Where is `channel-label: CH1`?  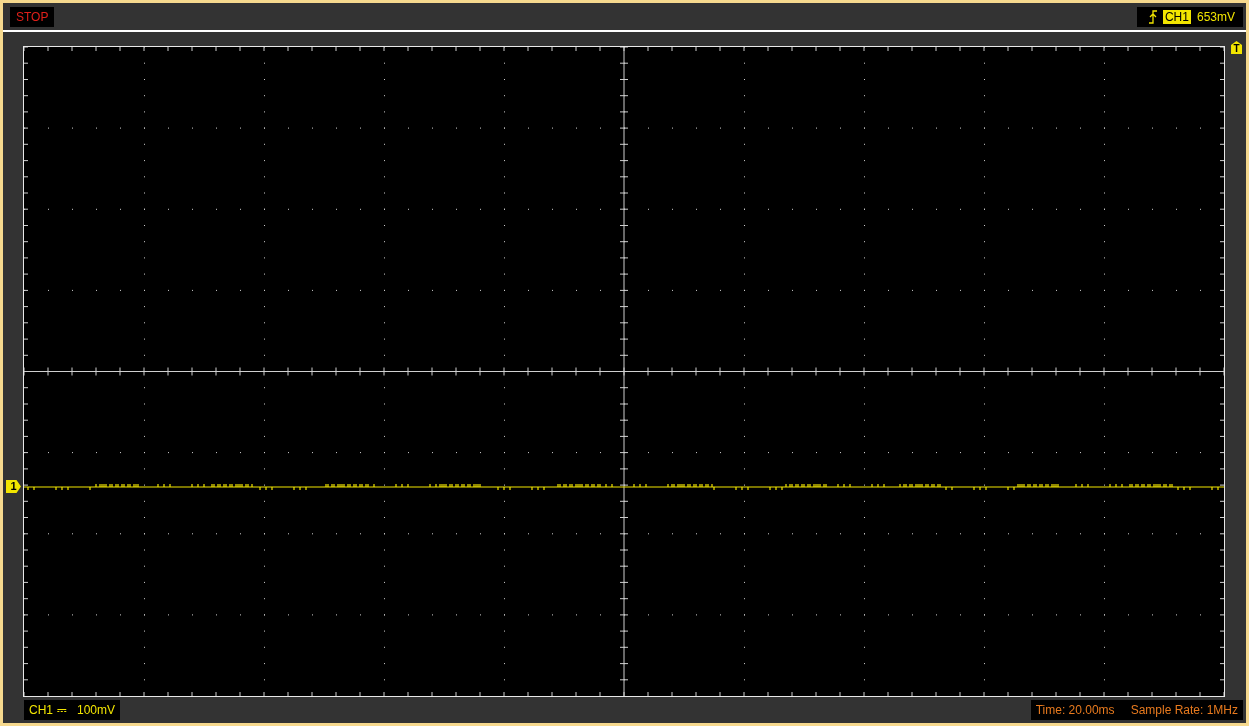 channel-label: CH1 is located at coordinates (41, 709).